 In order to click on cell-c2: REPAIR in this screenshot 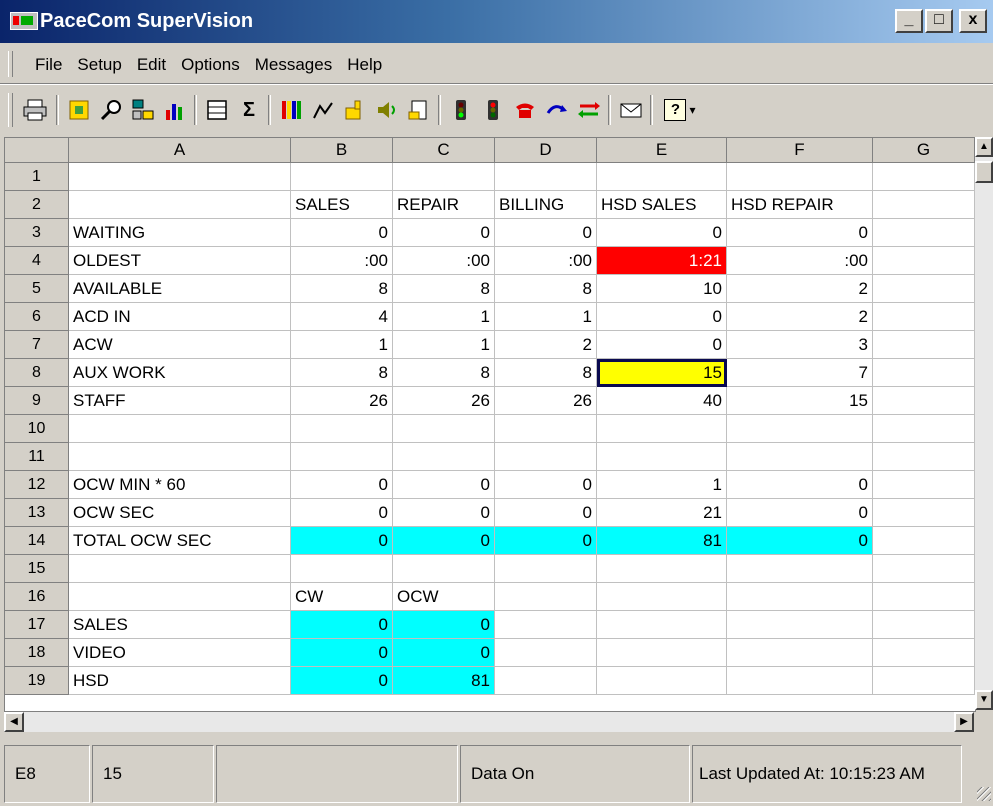, I will do `click(444, 205)`.